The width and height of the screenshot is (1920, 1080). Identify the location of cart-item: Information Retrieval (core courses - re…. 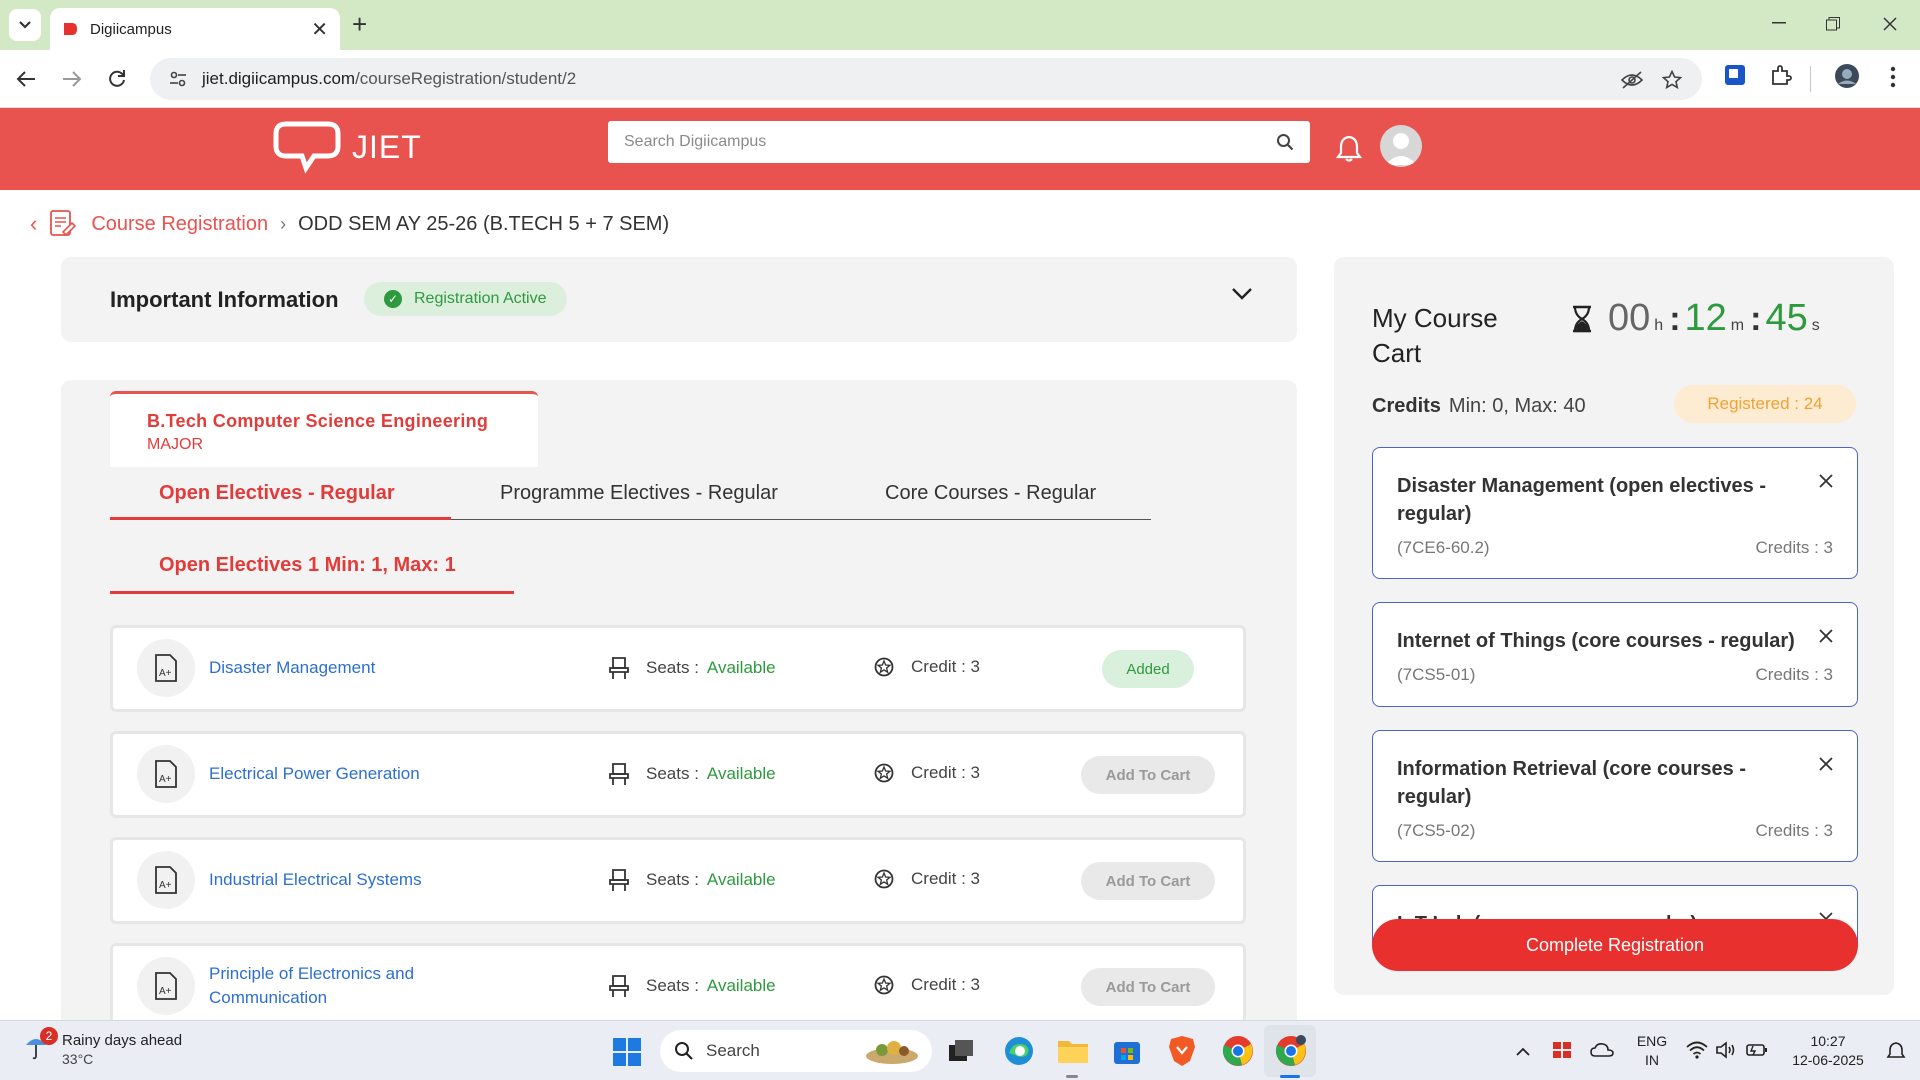
(1615, 796).